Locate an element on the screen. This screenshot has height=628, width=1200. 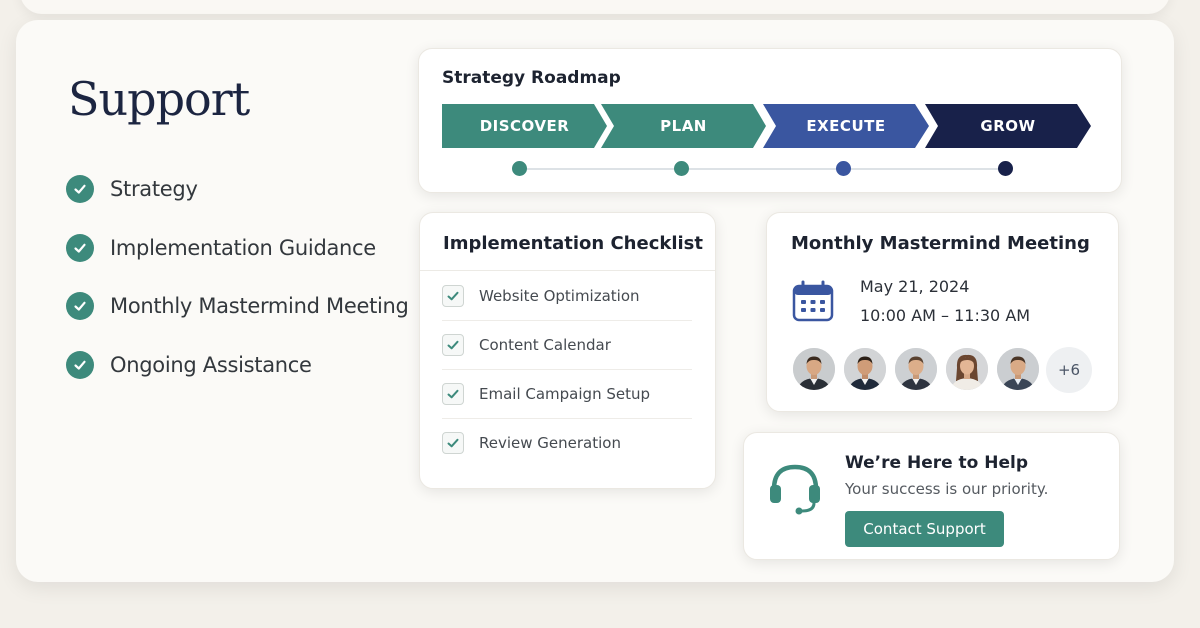
roadmap-dot-plan is located at coordinates (681, 168).